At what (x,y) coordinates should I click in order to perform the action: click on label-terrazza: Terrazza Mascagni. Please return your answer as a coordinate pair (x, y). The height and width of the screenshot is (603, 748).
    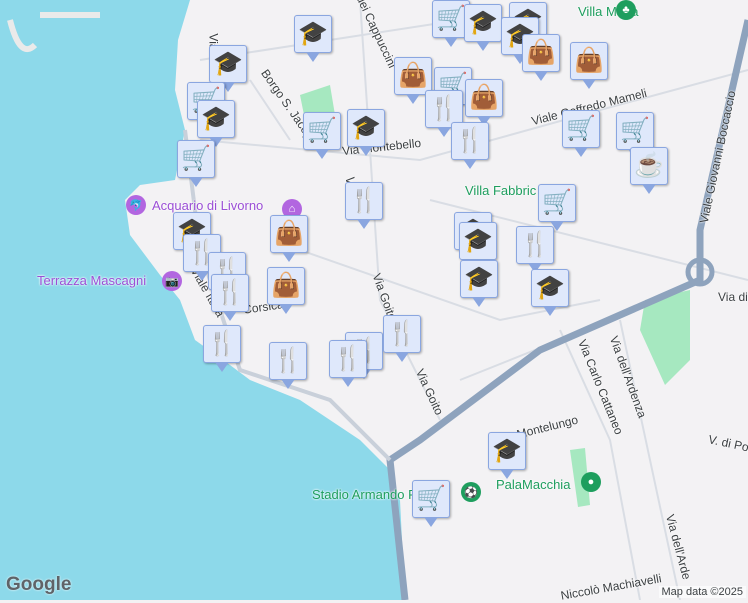
    Looking at the image, I should click on (91, 280).